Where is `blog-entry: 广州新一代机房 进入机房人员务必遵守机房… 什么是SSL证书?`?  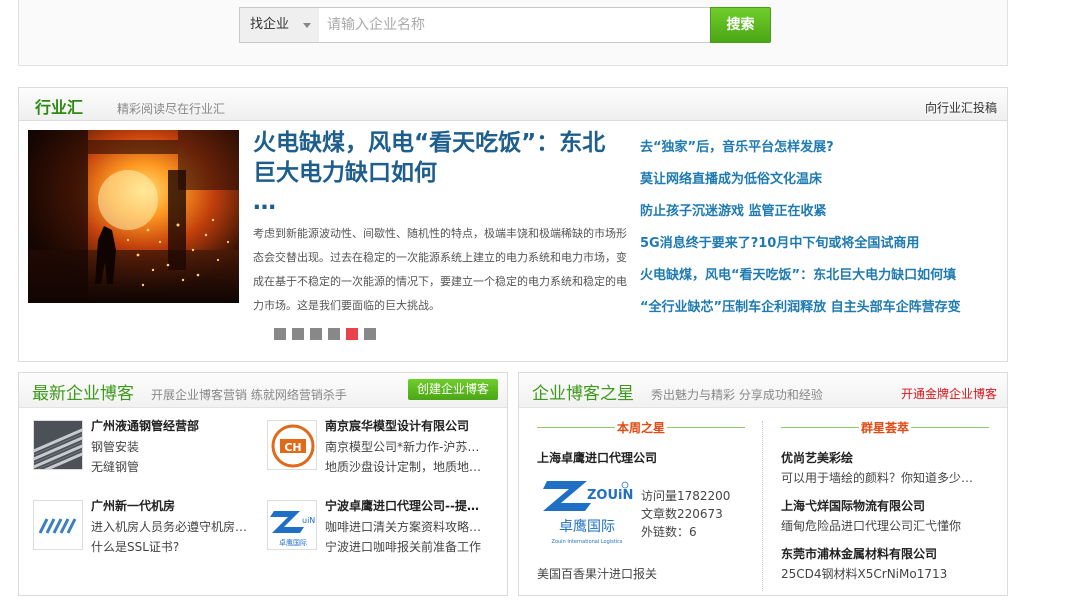 blog-entry: 广州新一代机房 进入机房人员务必遵守机房… 什么是SSL证书? is located at coordinates (143, 528).